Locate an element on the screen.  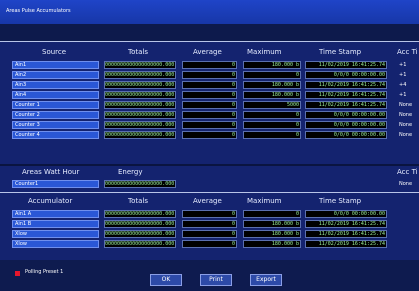
header-timestamp-2: Time Stamp is located at coordinates (340, 201).